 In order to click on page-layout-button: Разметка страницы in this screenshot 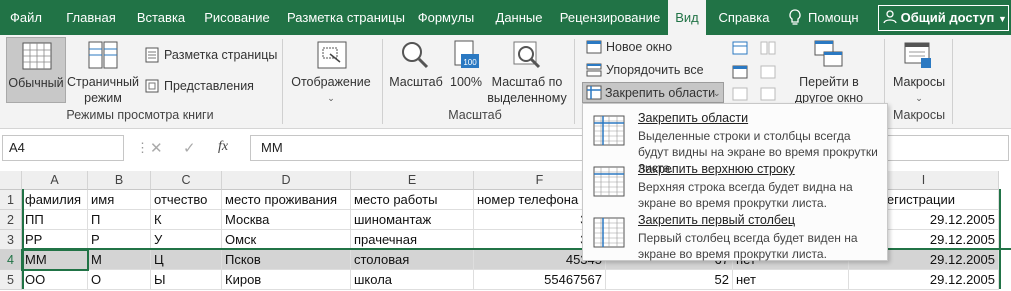, I will do `click(211, 55)`.